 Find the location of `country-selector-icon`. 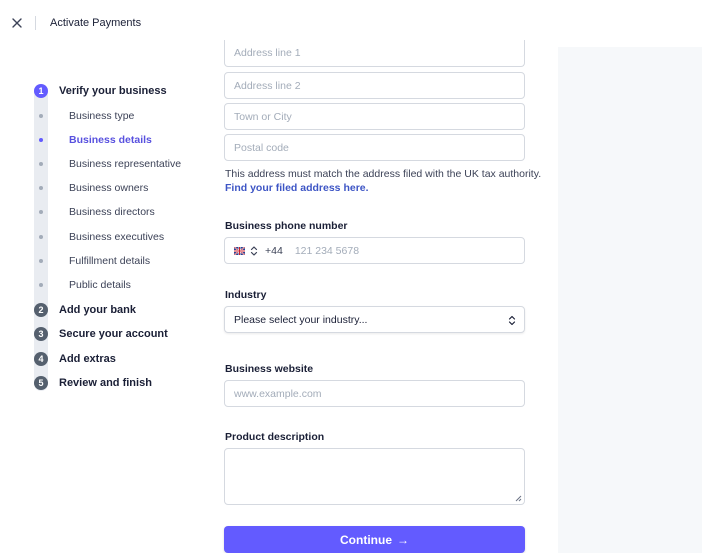

country-selector-icon is located at coordinates (254, 250).